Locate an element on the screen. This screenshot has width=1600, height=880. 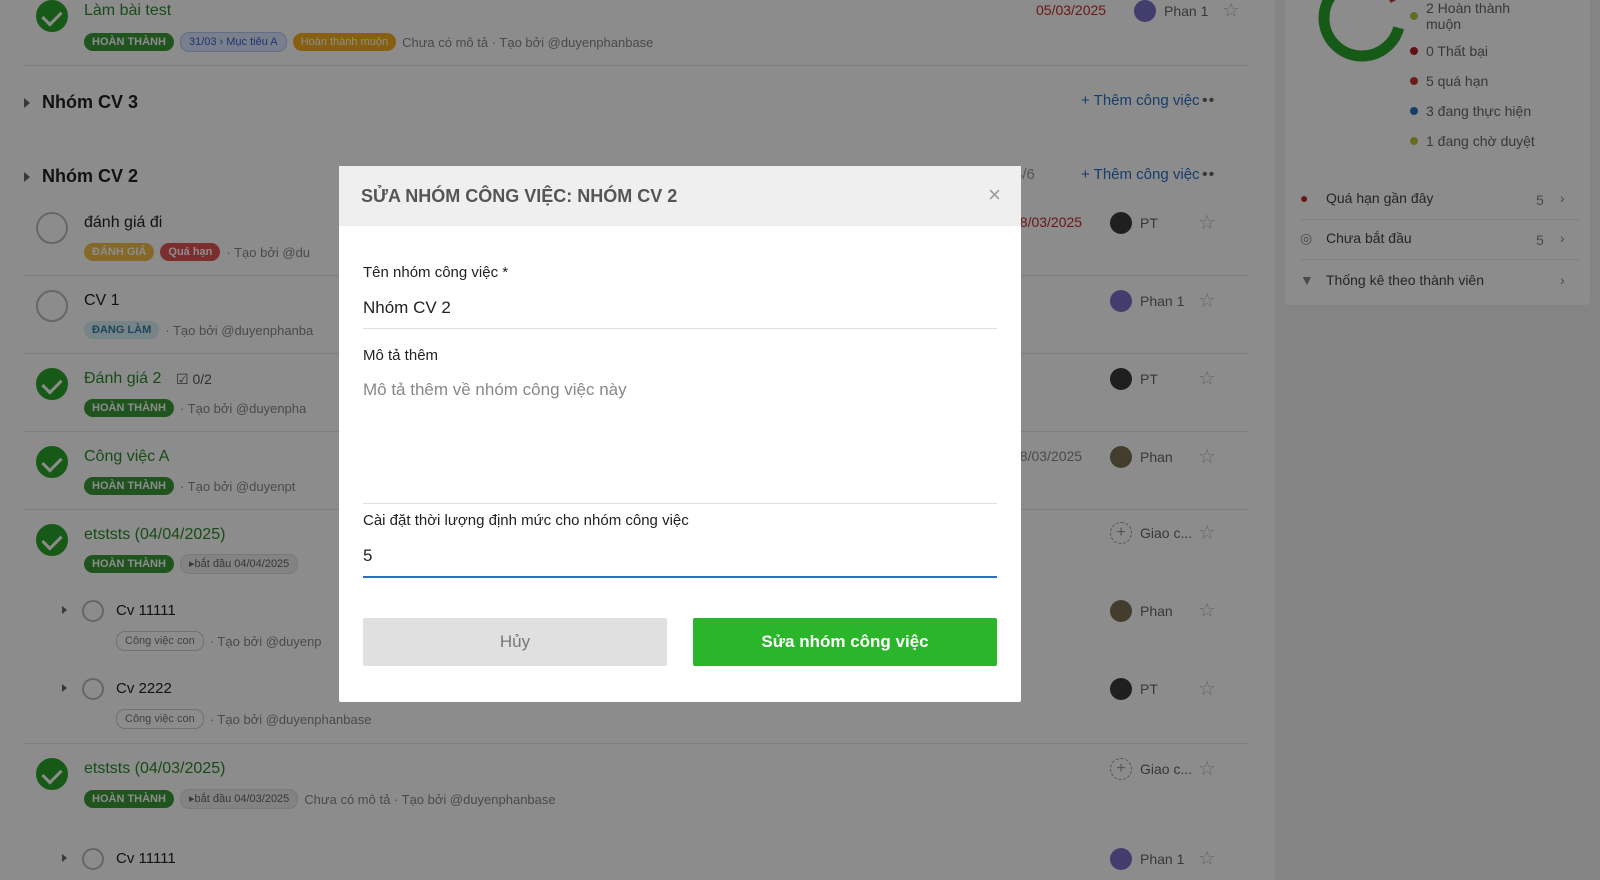
group-name-input is located at coordinates (680, 313).